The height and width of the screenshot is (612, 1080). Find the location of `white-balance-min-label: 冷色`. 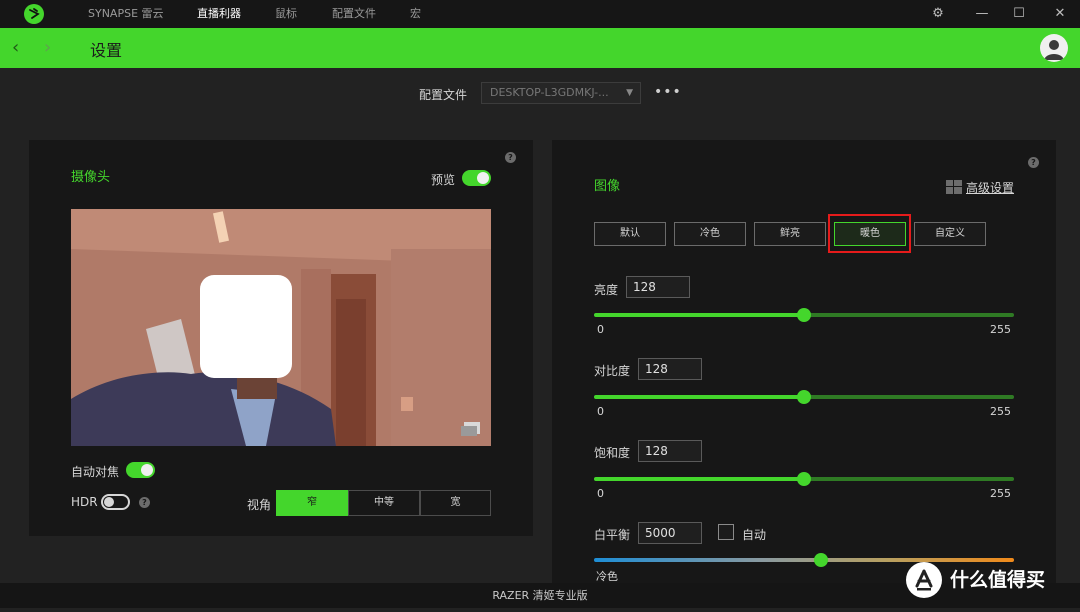

white-balance-min-label: 冷色 is located at coordinates (607, 576).